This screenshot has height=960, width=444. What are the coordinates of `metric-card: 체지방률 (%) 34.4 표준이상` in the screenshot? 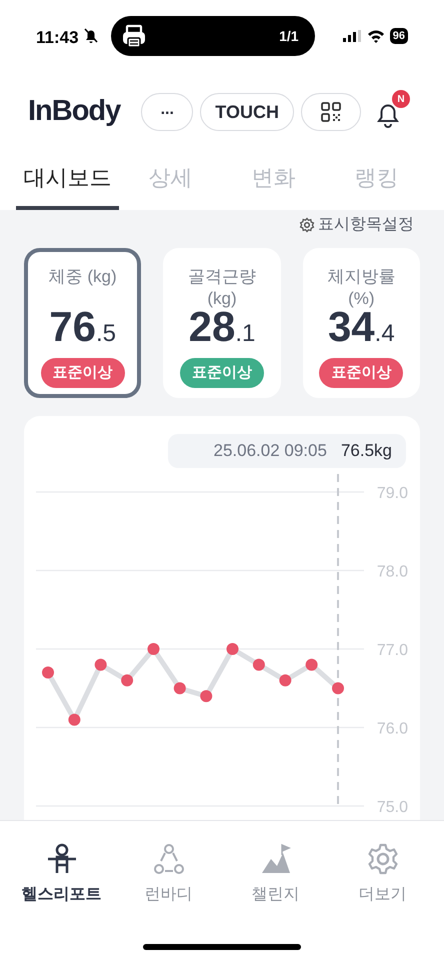 It's located at (361, 323).